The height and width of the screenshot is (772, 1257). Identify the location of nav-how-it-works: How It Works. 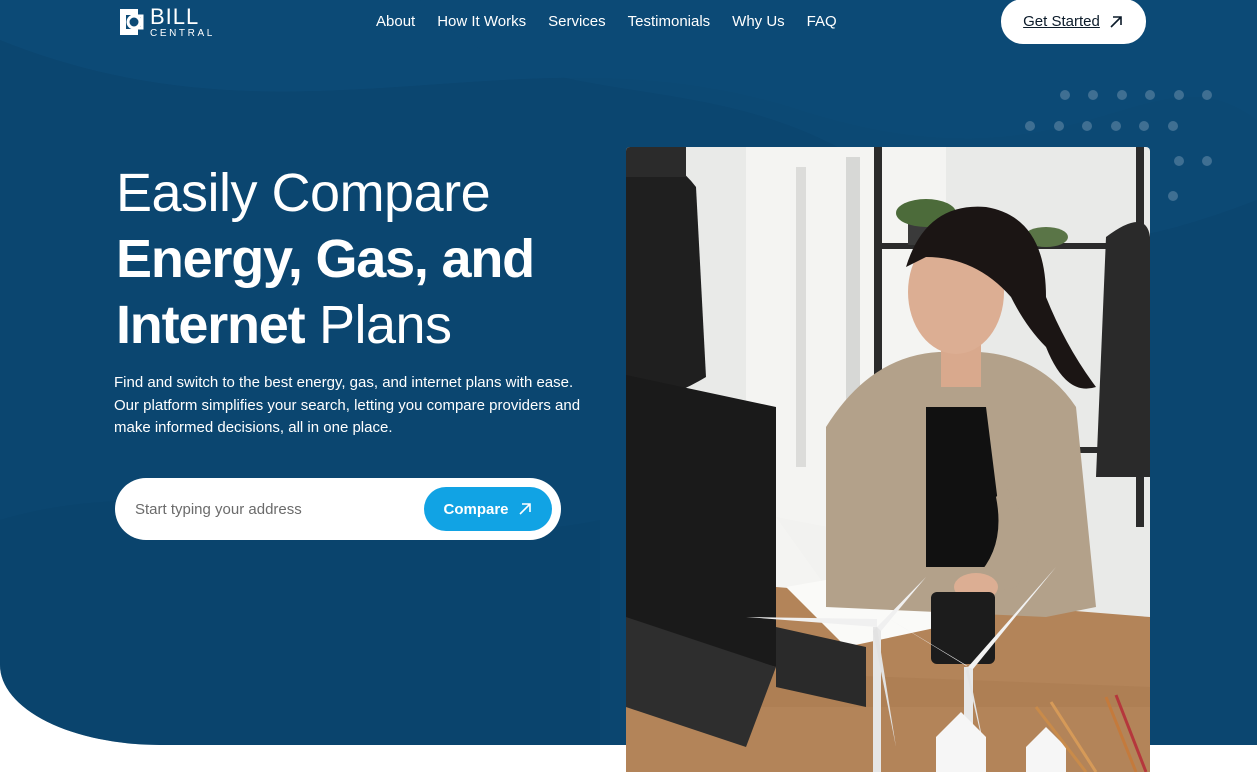
(481, 21).